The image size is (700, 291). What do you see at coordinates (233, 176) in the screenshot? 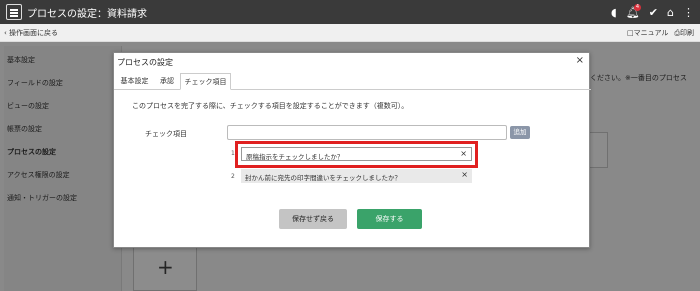
I see `item-number: 2` at bounding box center [233, 176].